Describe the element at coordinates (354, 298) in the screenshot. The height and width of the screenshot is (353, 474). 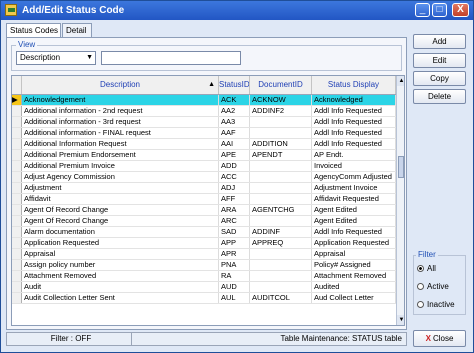
I see `table-cell: Aud Collect Letter` at that location.